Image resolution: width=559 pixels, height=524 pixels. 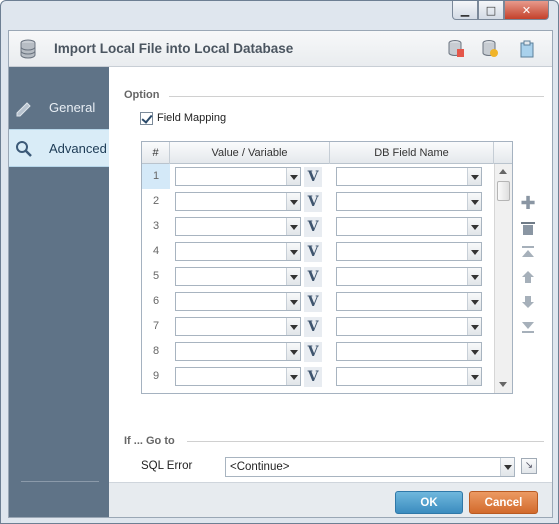 I want to click on row-number: 5, so click(x=156, y=276).